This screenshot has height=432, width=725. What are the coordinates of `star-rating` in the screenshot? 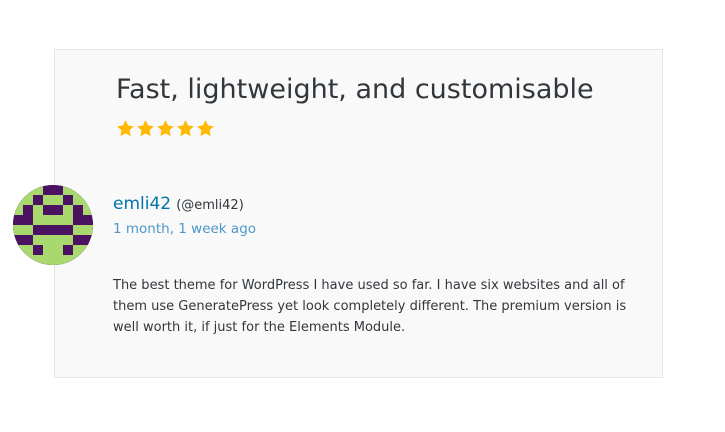 It's located at (165, 128).